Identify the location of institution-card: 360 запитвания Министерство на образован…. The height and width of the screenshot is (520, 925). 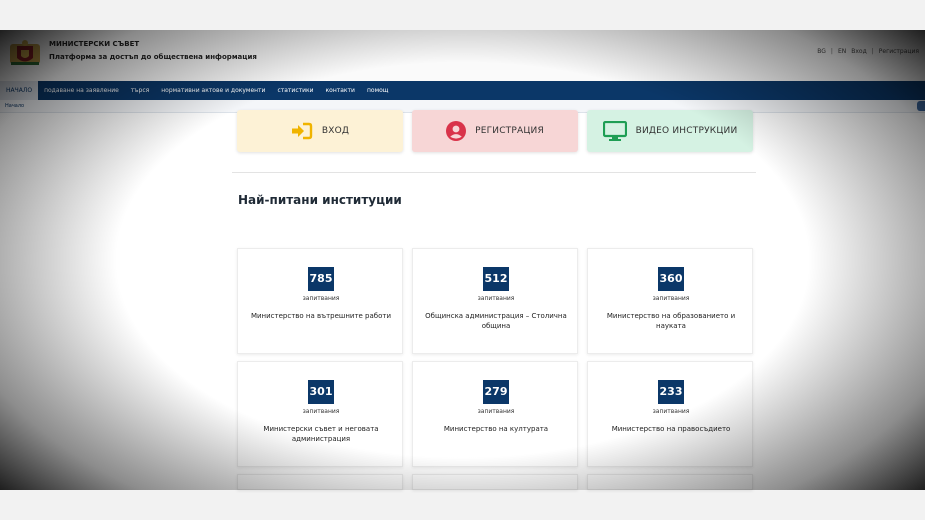
(670, 301).